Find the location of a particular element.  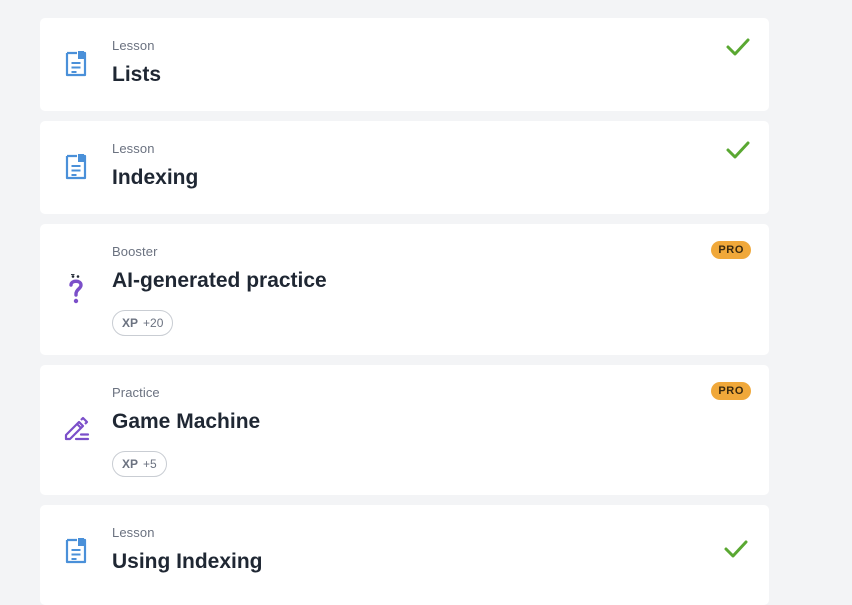

lesson-card-using-indexing: Lesson Using Indexing is located at coordinates (404, 555).